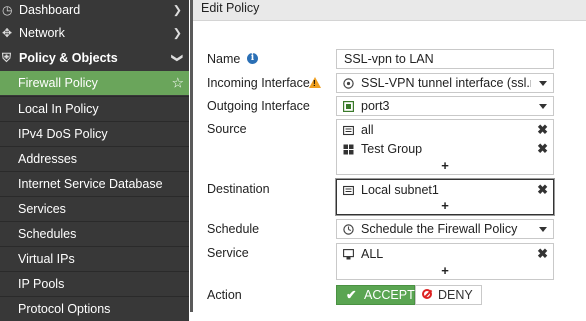 The width and height of the screenshot is (586, 321). What do you see at coordinates (46, 259) in the screenshot?
I see `sidebar-item-label: Virtual IPs` at bounding box center [46, 259].